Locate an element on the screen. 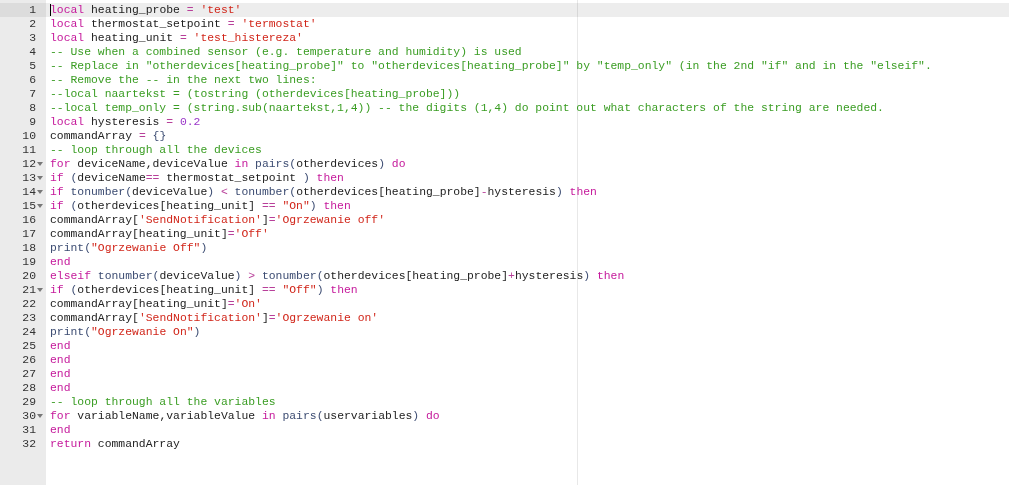 This screenshot has width=1009, height=485. line-number: 6 is located at coordinates (32, 80).